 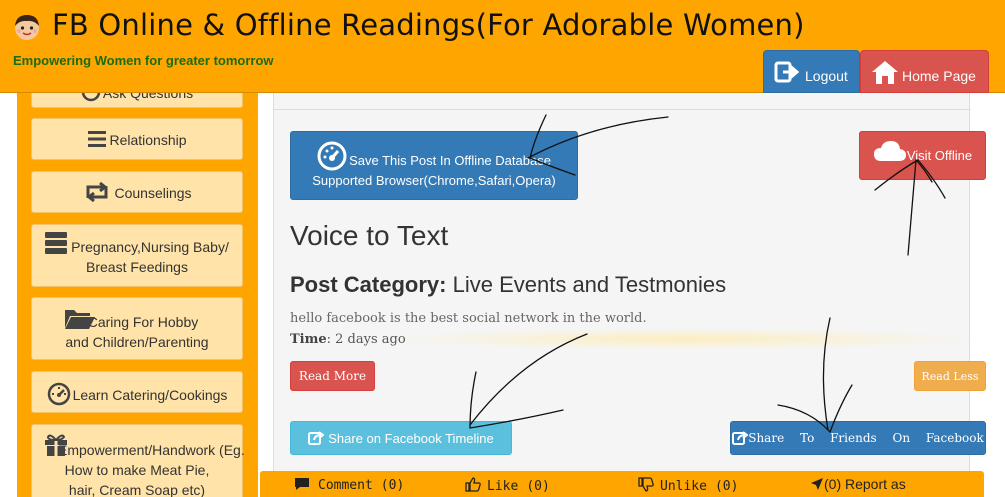 I want to click on sidebar-item-ask-questions: Ask Questions, so click(x=137, y=100).